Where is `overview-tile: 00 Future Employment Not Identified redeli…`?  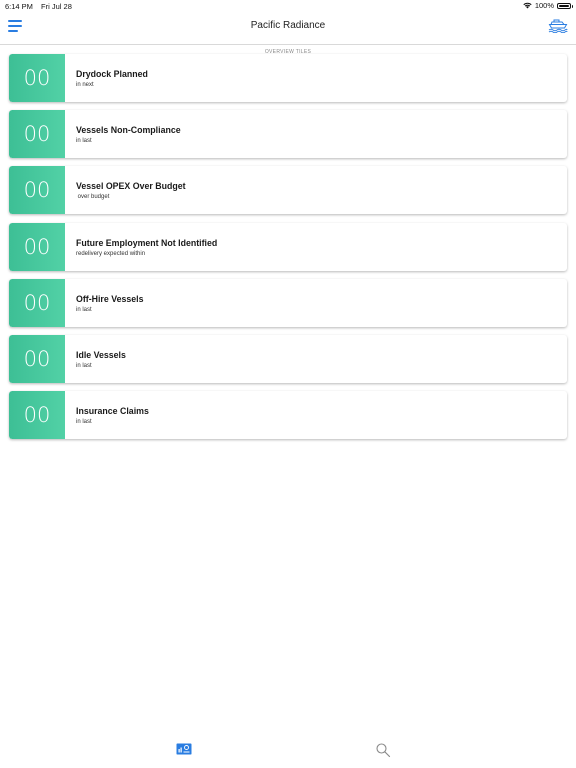 overview-tile: 00 Future Employment Not Identified redeli… is located at coordinates (288, 246).